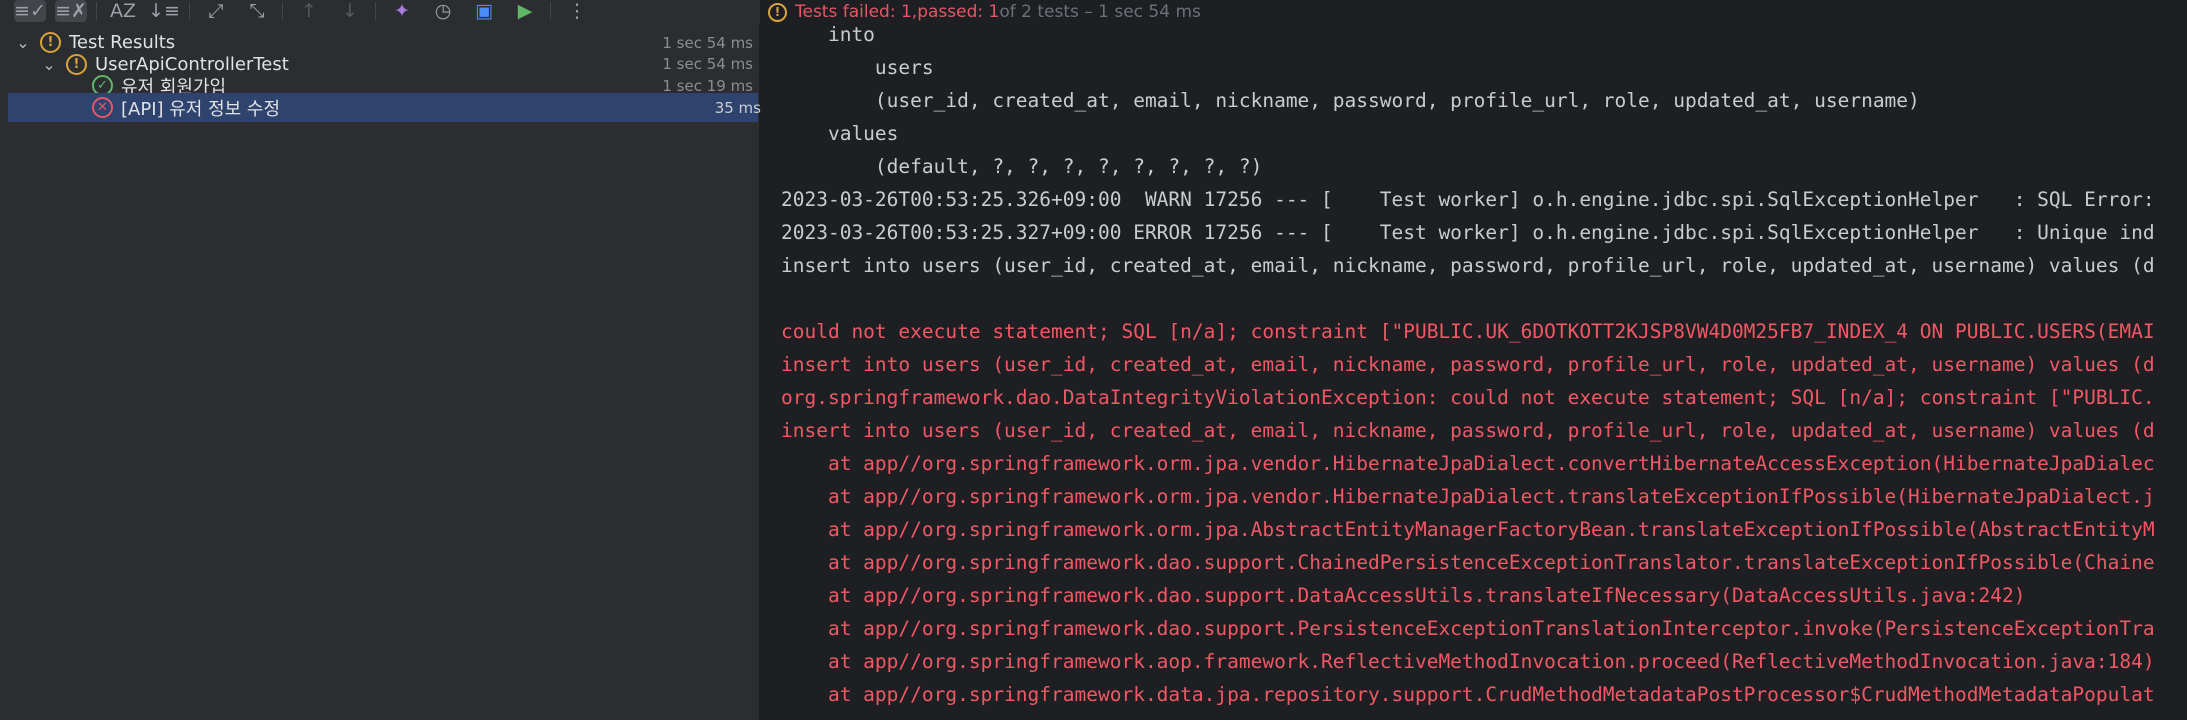 Image resolution: width=2187 pixels, height=720 pixels. Describe the element at coordinates (380, 12) in the screenshot. I see `test-runner-toolbar: ≡✓ ≡✗ AZ ↓≡ ⤢ ⤡ ↑ ↓ ✦ ◷ ▣ ▶ ⋮` at that location.